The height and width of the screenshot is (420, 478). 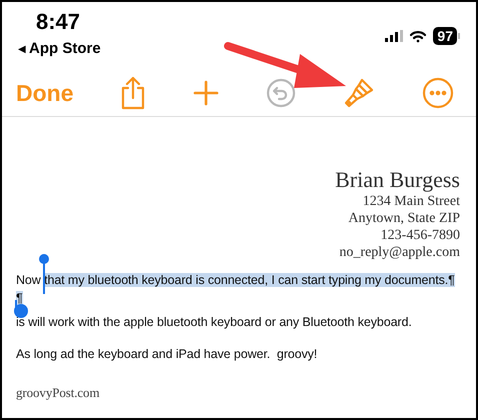 I want to click on paintbrush-icon, so click(x=359, y=93).